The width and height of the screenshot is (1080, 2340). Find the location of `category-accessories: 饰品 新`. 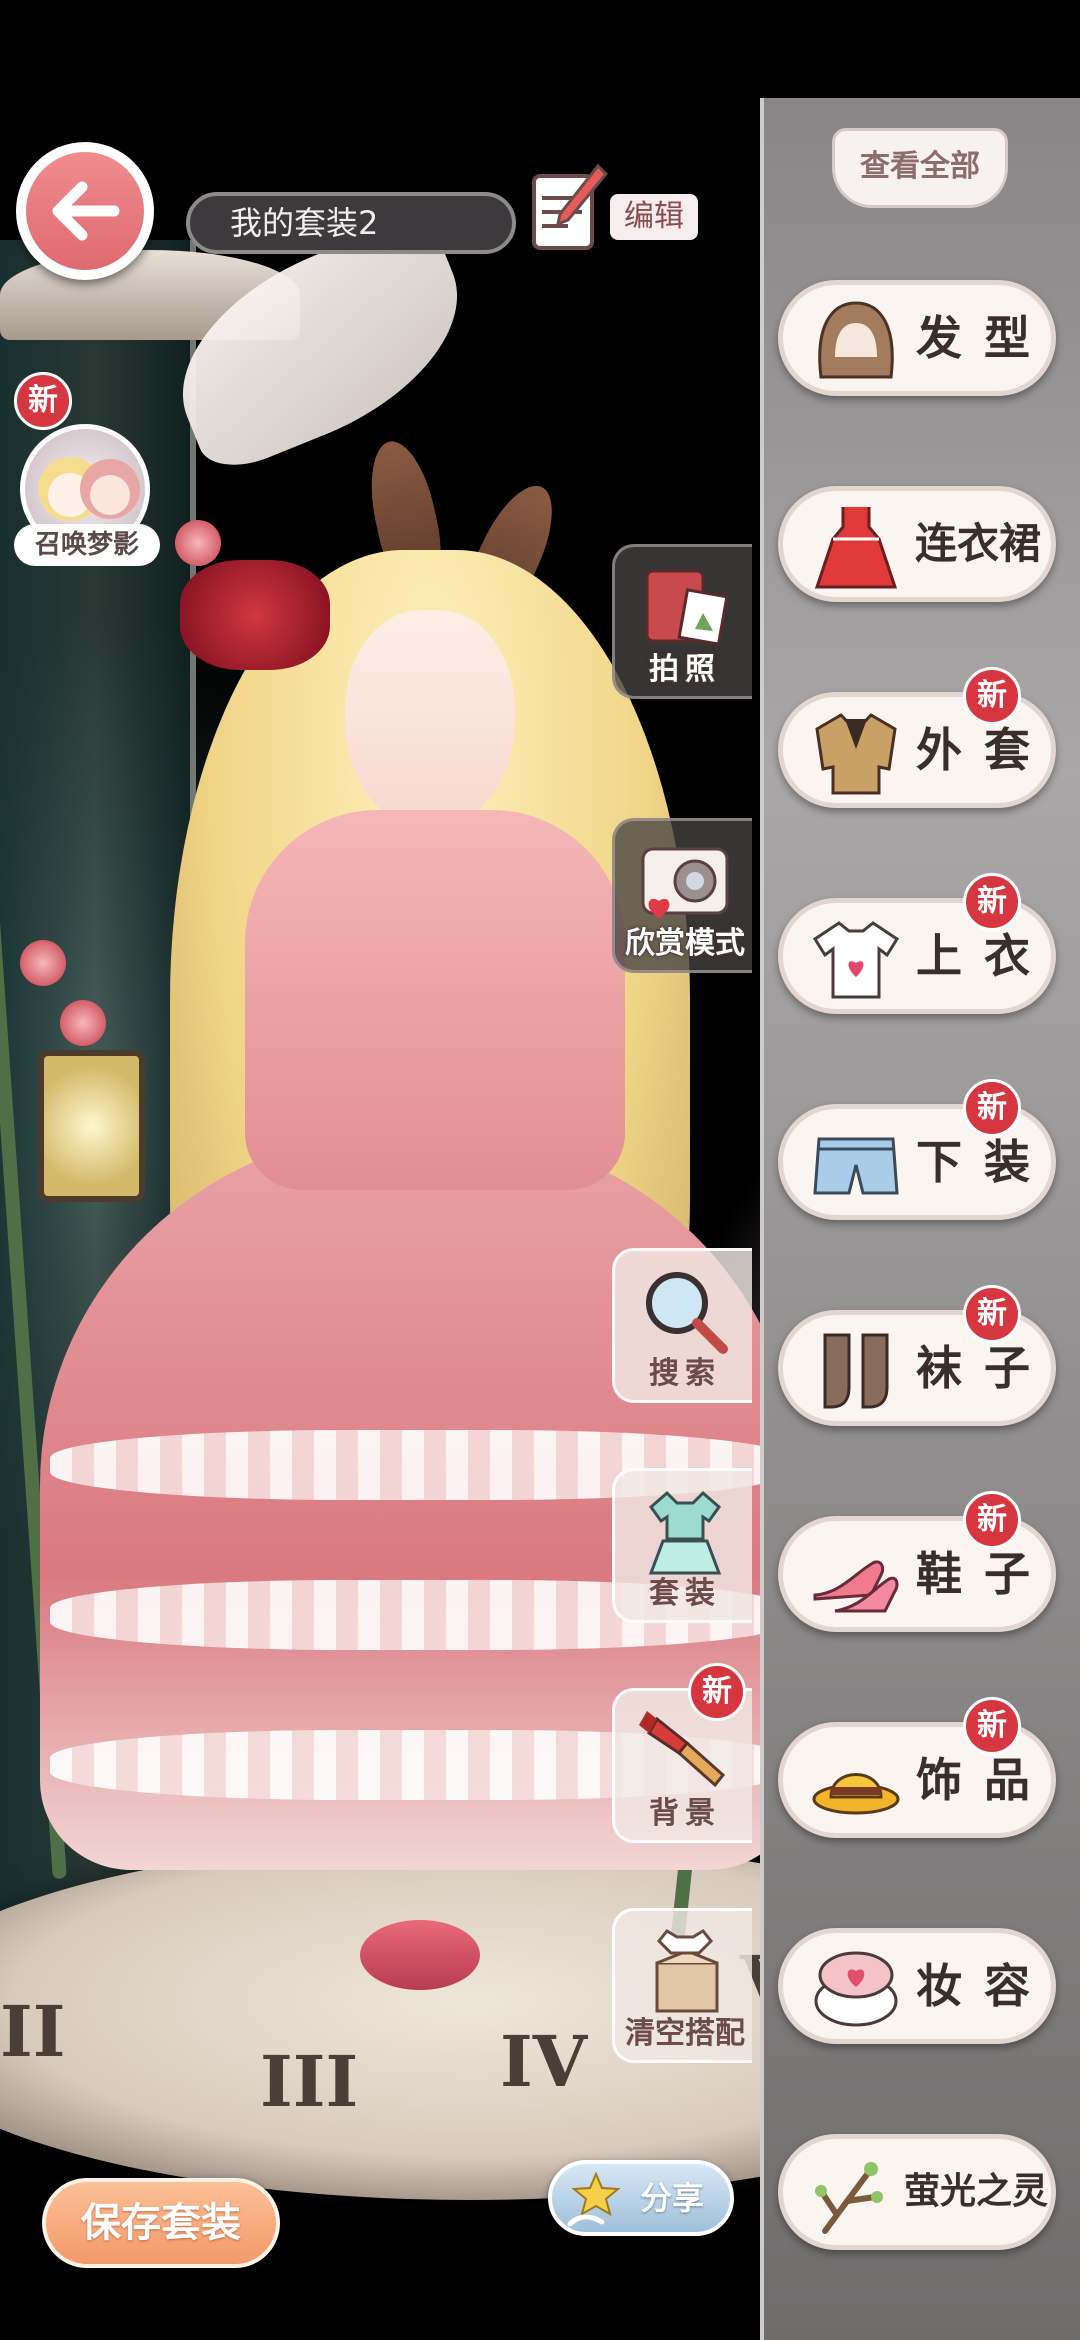

category-accessories: 饰品 新 is located at coordinates (917, 1767).